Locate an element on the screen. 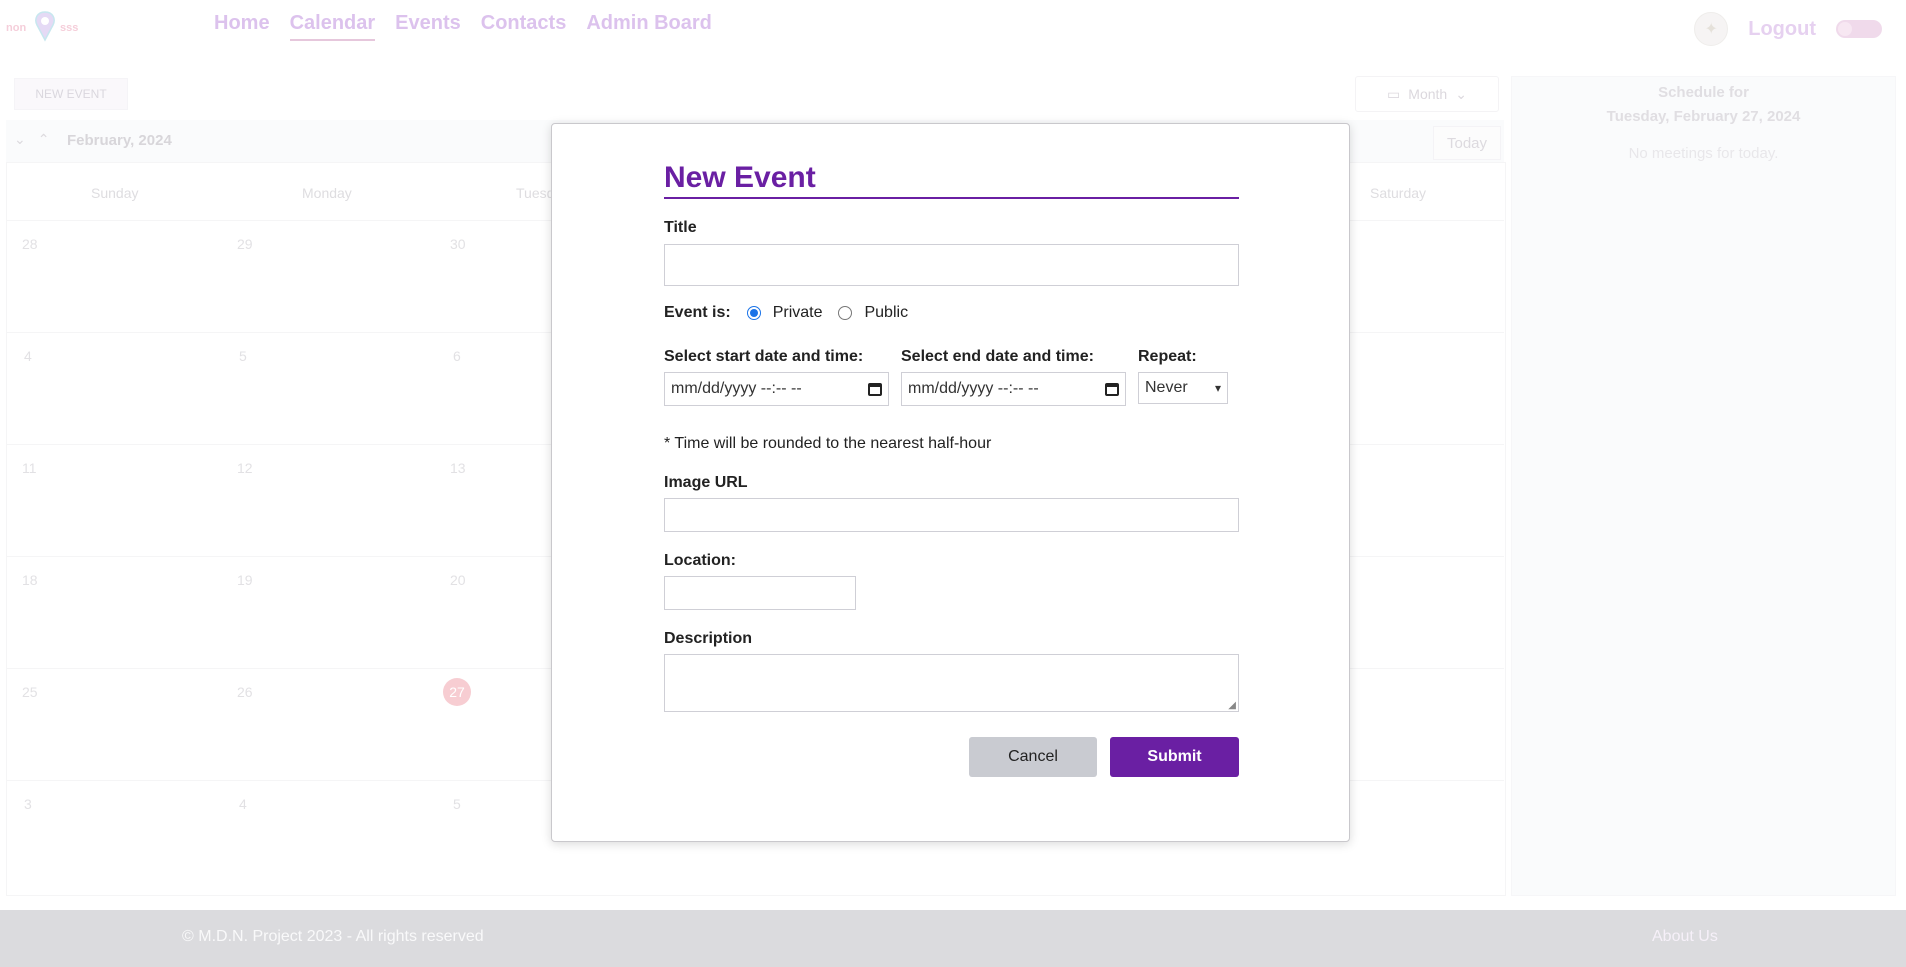 The image size is (1906, 967). location-input is located at coordinates (760, 593).